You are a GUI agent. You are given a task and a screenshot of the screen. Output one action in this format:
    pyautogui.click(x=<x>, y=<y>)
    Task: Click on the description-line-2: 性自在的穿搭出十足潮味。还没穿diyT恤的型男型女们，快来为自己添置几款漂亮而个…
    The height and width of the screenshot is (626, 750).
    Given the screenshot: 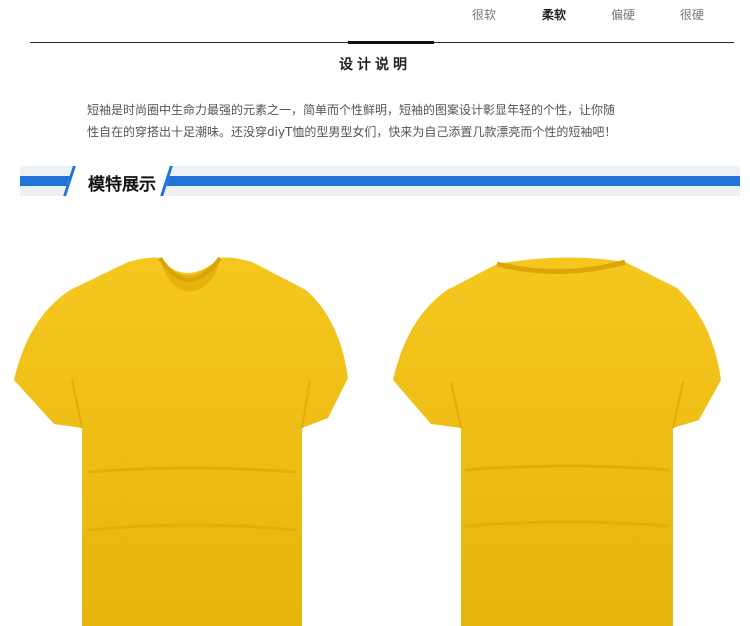 What is the action you would take?
    pyautogui.click(x=352, y=132)
    